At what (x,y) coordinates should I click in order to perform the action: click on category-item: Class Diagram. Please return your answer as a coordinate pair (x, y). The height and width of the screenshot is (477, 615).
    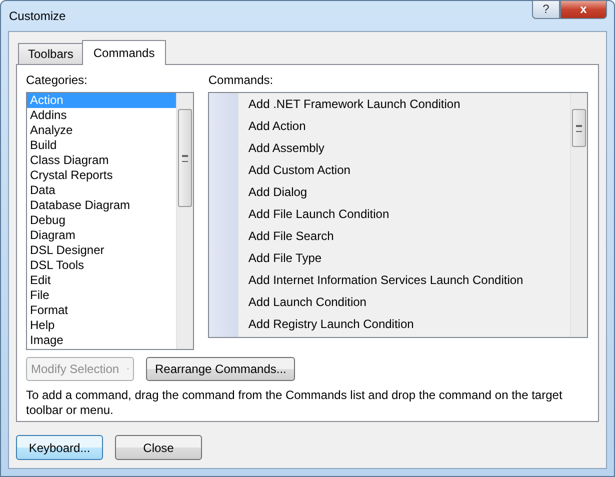
    Looking at the image, I should click on (101, 160).